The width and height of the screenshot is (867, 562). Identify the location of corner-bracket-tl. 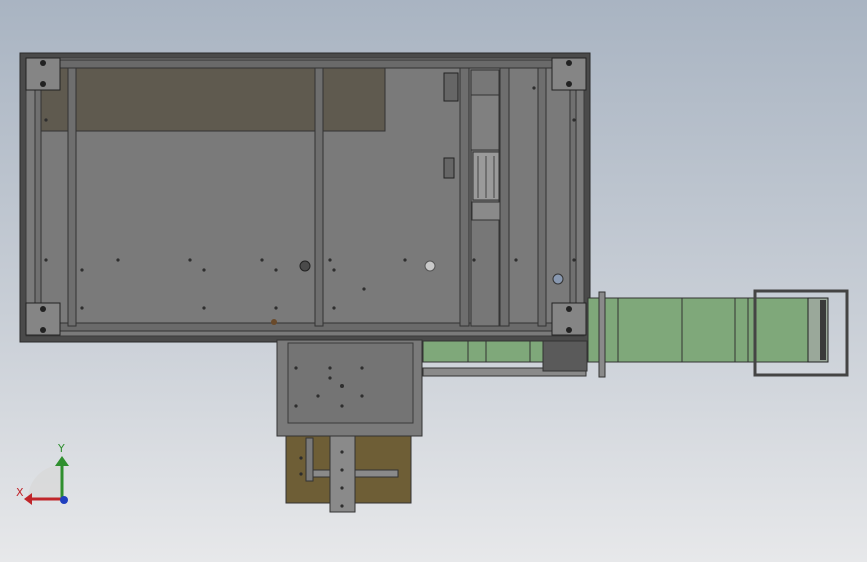
(43, 74).